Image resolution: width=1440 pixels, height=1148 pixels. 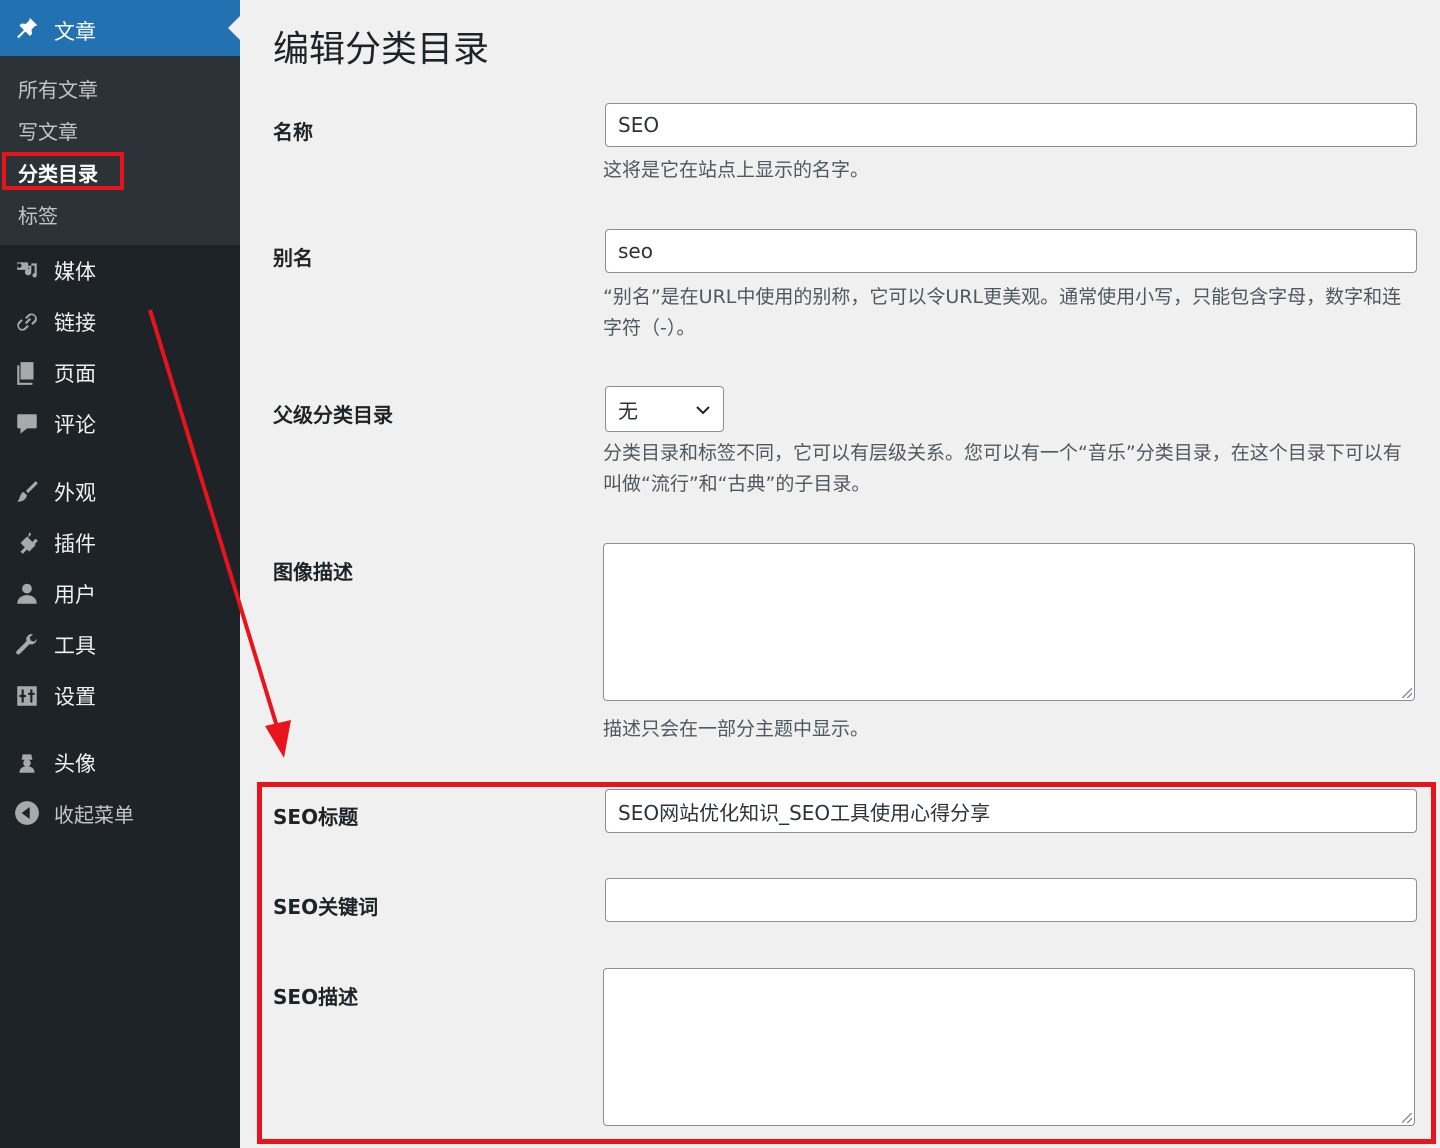 What do you see at coordinates (120, 322) in the screenshot?
I see `menu-item-links: 链接` at bounding box center [120, 322].